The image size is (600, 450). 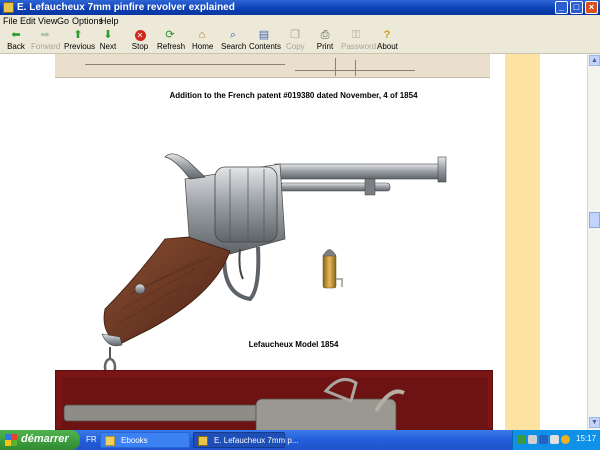 What do you see at coordinates (171, 46) in the screenshot?
I see `refresh-label: Refresh` at bounding box center [171, 46].